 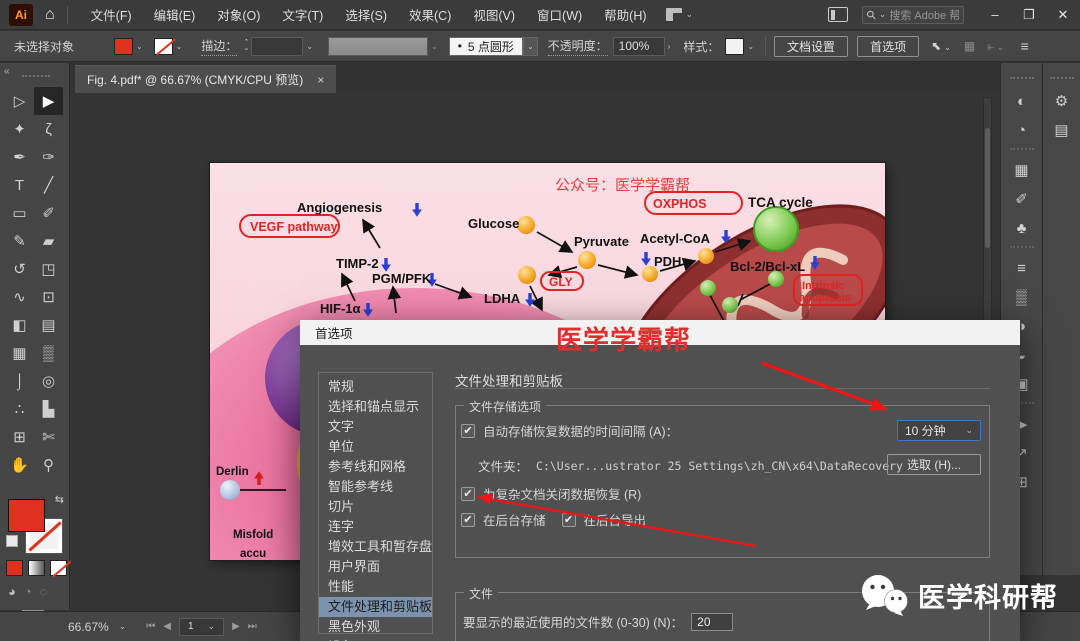 What do you see at coordinates (48, 269) in the screenshot?
I see `scale-tool: ◳` at bounding box center [48, 269].